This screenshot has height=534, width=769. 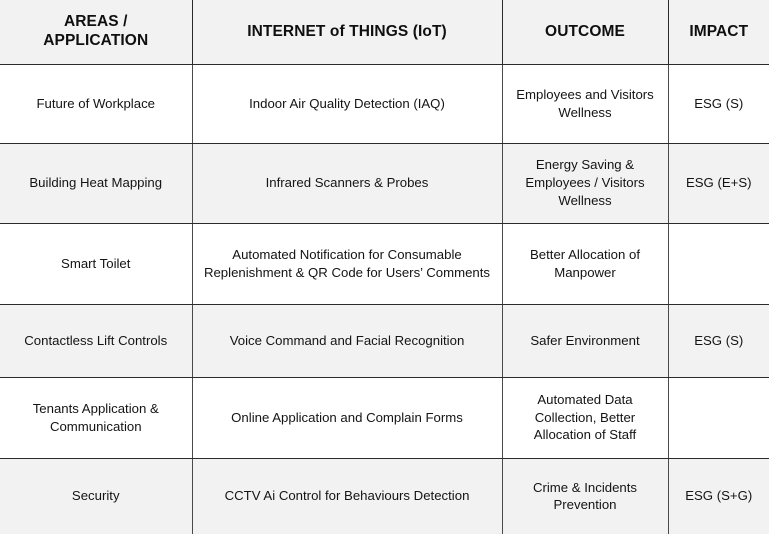 What do you see at coordinates (96, 418) in the screenshot?
I see `cell-areas-application: Tenants Application & Communication` at bounding box center [96, 418].